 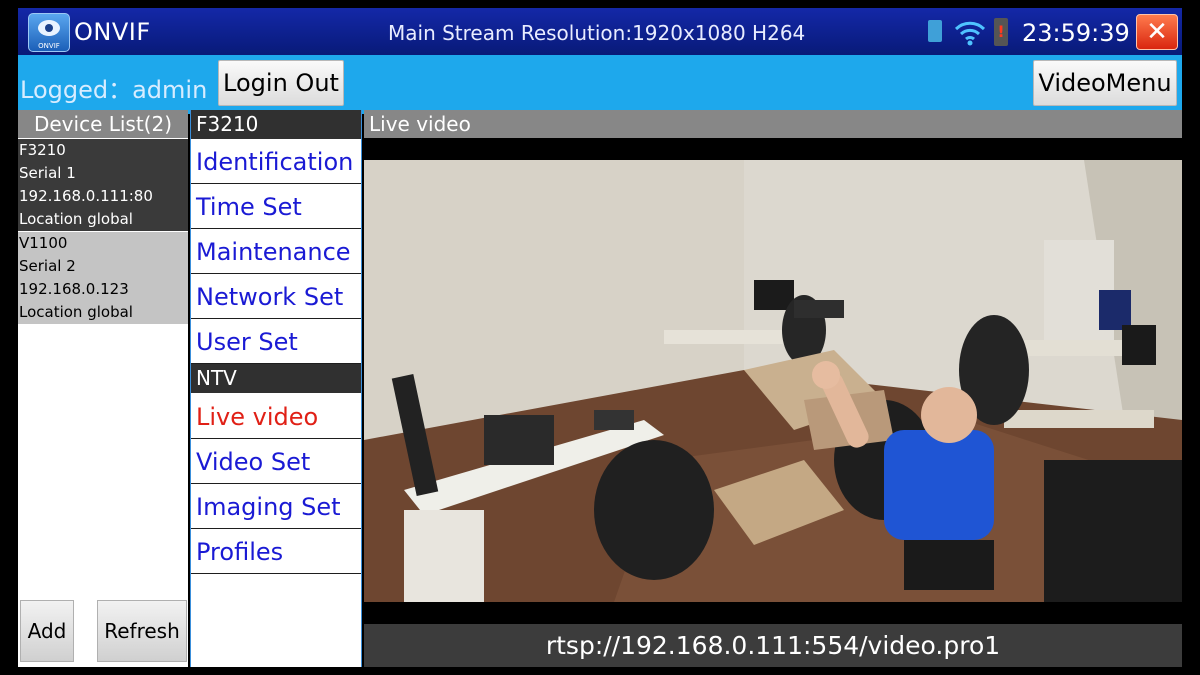 I want to click on login-out-button: Login Out, so click(x=281, y=83).